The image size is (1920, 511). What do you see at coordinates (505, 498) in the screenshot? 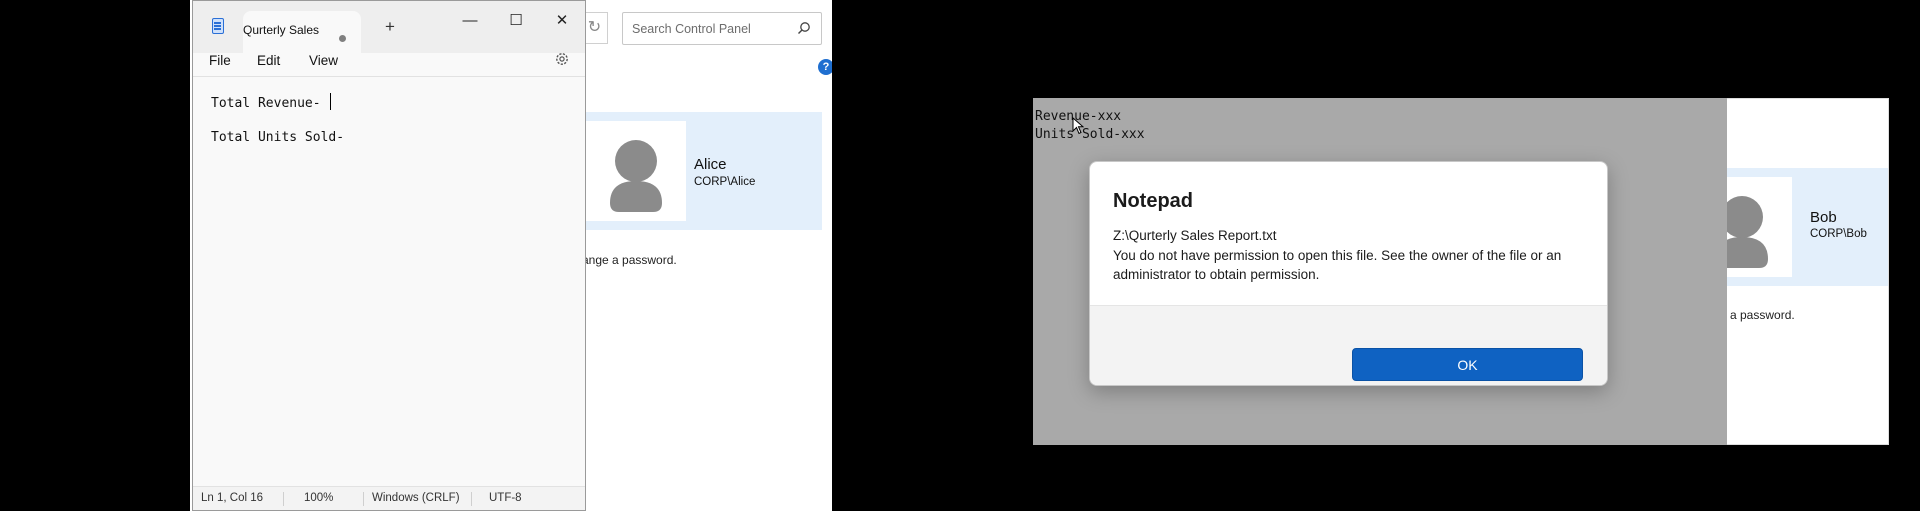
I see `status-encoding: UTF-8` at bounding box center [505, 498].